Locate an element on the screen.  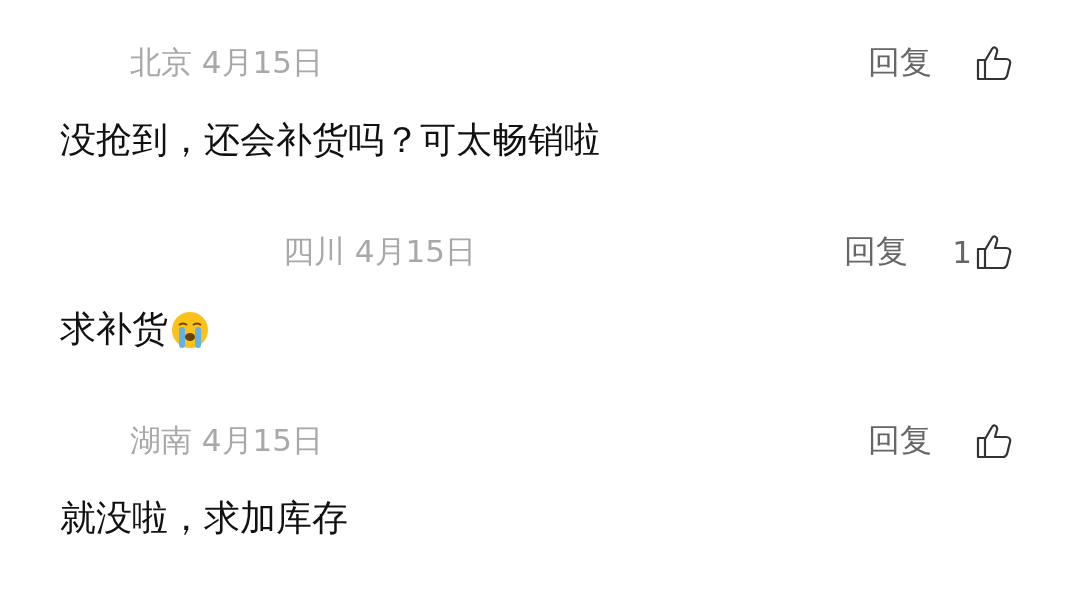
comment-text: 求补货 is located at coordinates (114, 329).